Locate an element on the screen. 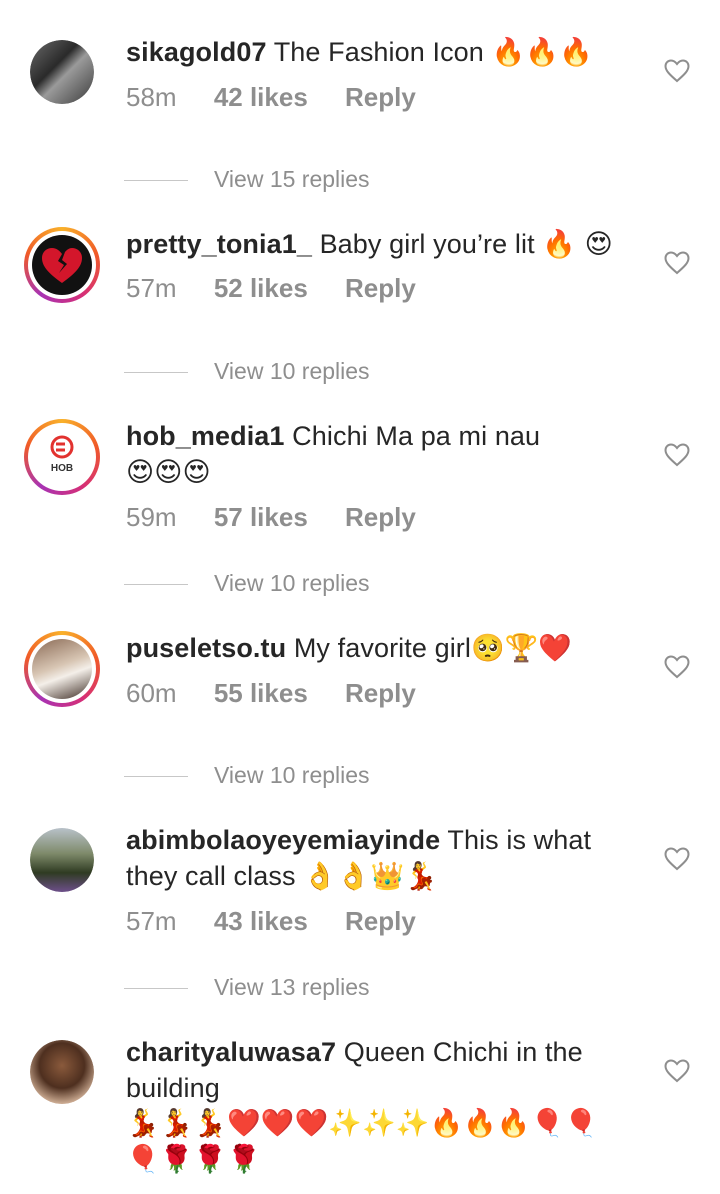 This screenshot has height=1194, width=720. comment-meta: 57m 43 likes Reply is located at coordinates (286, 921).